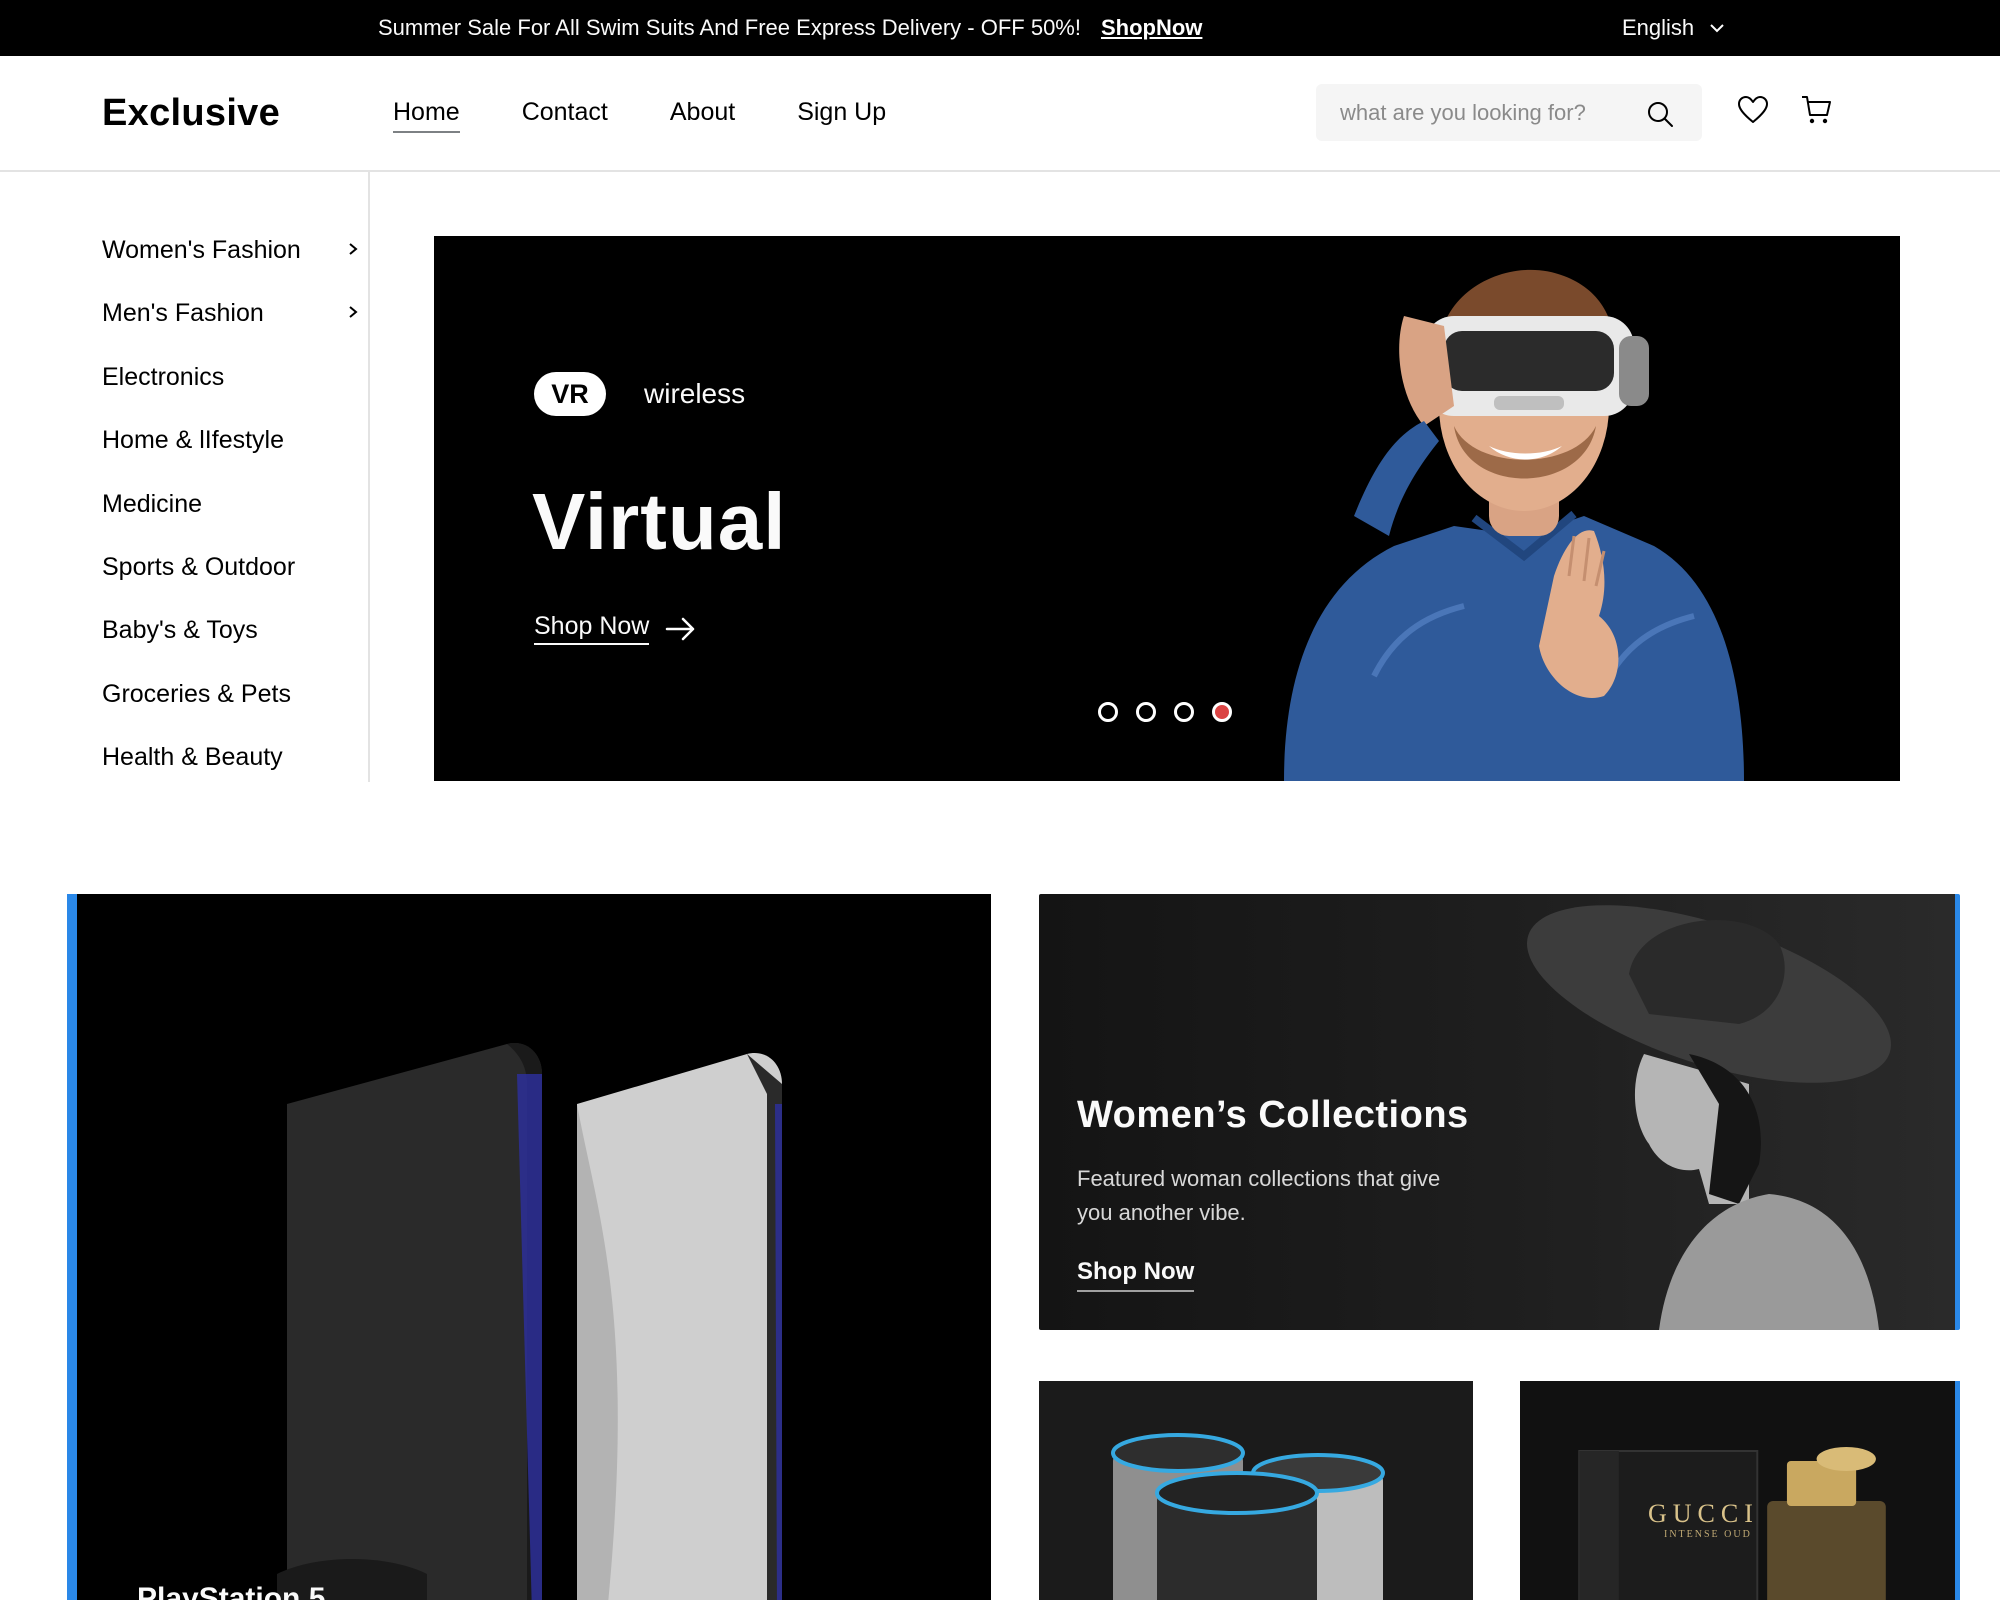  I want to click on perfume-brand: GUCCI, so click(1703, 1513).